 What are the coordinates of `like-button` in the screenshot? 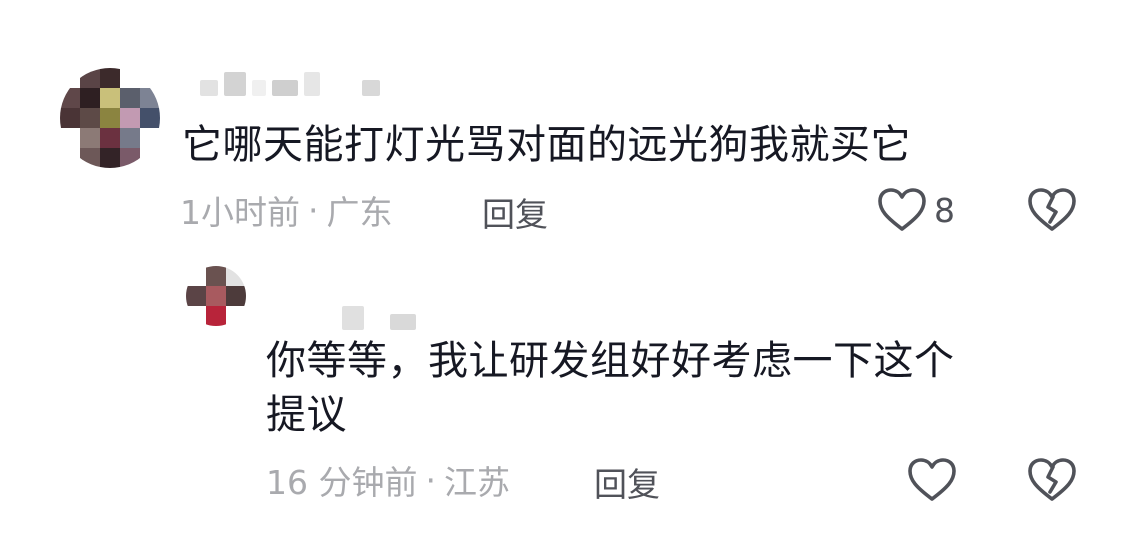 It's located at (932, 480).